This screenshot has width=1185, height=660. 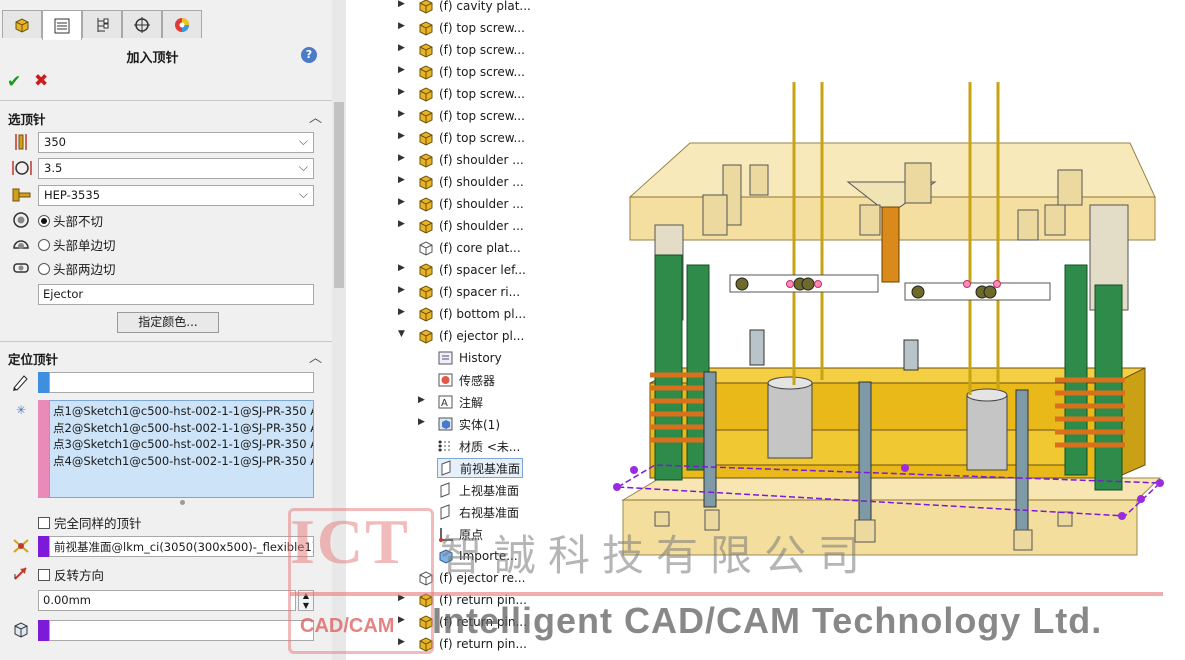 I want to click on pin-length-value: 350, so click(x=55, y=142).